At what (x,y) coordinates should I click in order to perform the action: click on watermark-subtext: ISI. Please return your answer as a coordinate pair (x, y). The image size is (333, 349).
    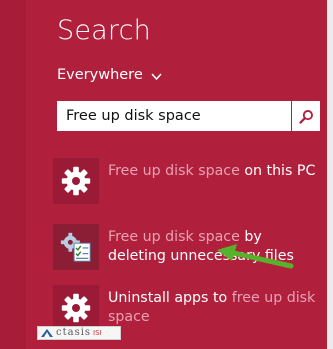
    Looking at the image, I should click on (97, 332).